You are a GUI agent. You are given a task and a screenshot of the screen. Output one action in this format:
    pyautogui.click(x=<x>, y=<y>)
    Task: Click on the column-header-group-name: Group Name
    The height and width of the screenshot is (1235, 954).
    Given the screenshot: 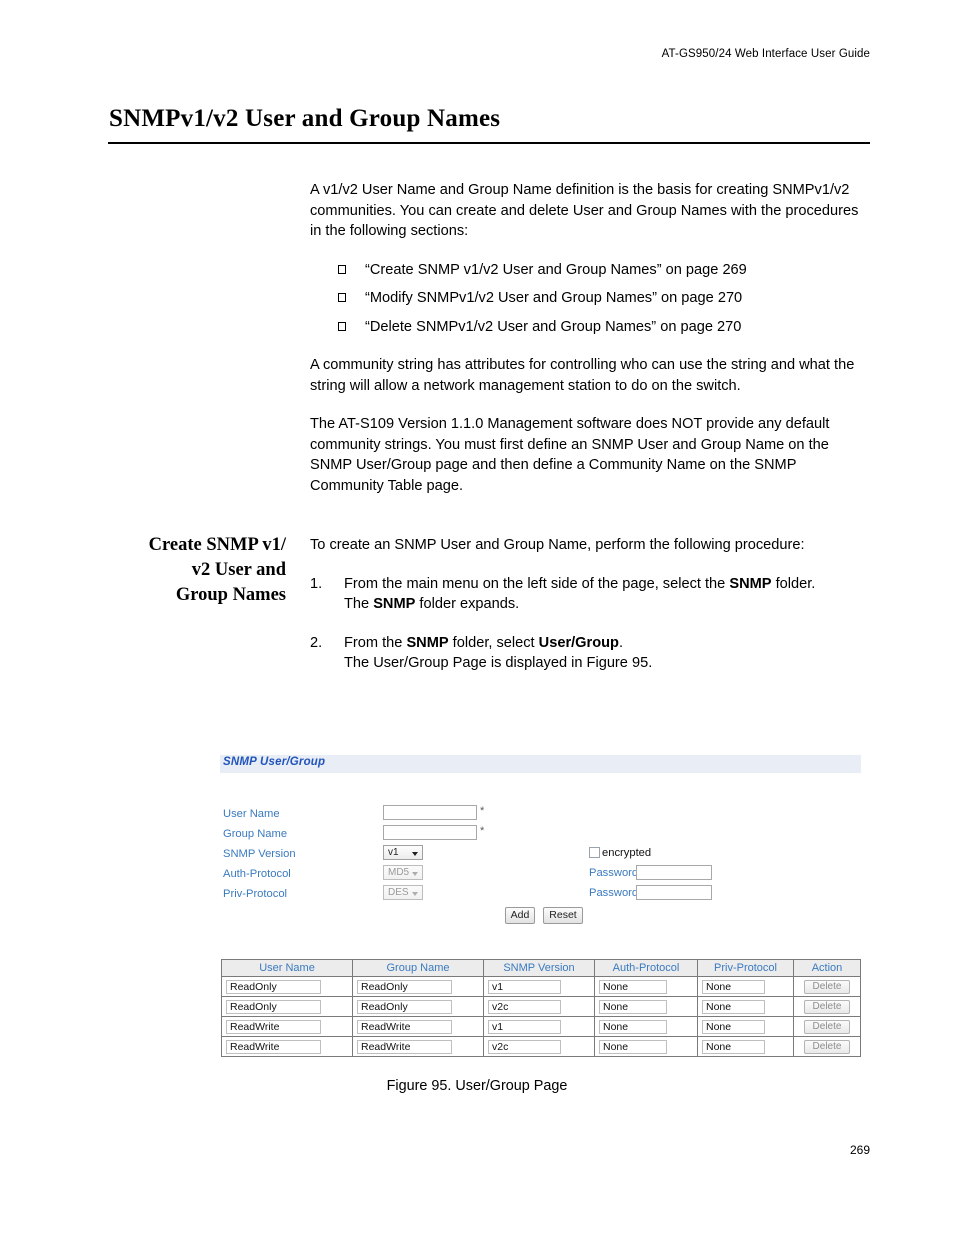 What is the action you would take?
    pyautogui.click(x=418, y=968)
    